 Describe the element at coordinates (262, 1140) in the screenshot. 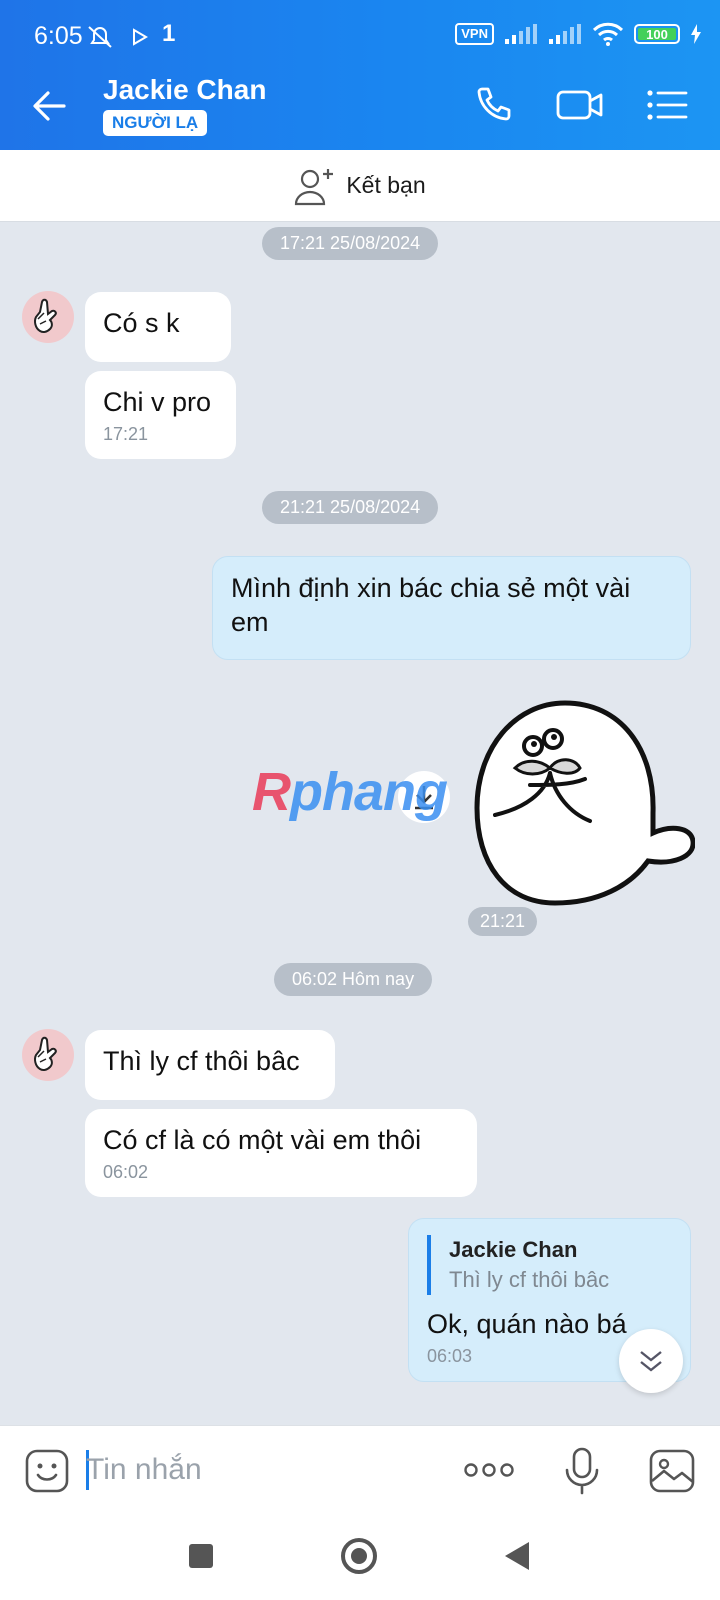

I see `message-text: Có cf là có một vài em thôi` at that location.